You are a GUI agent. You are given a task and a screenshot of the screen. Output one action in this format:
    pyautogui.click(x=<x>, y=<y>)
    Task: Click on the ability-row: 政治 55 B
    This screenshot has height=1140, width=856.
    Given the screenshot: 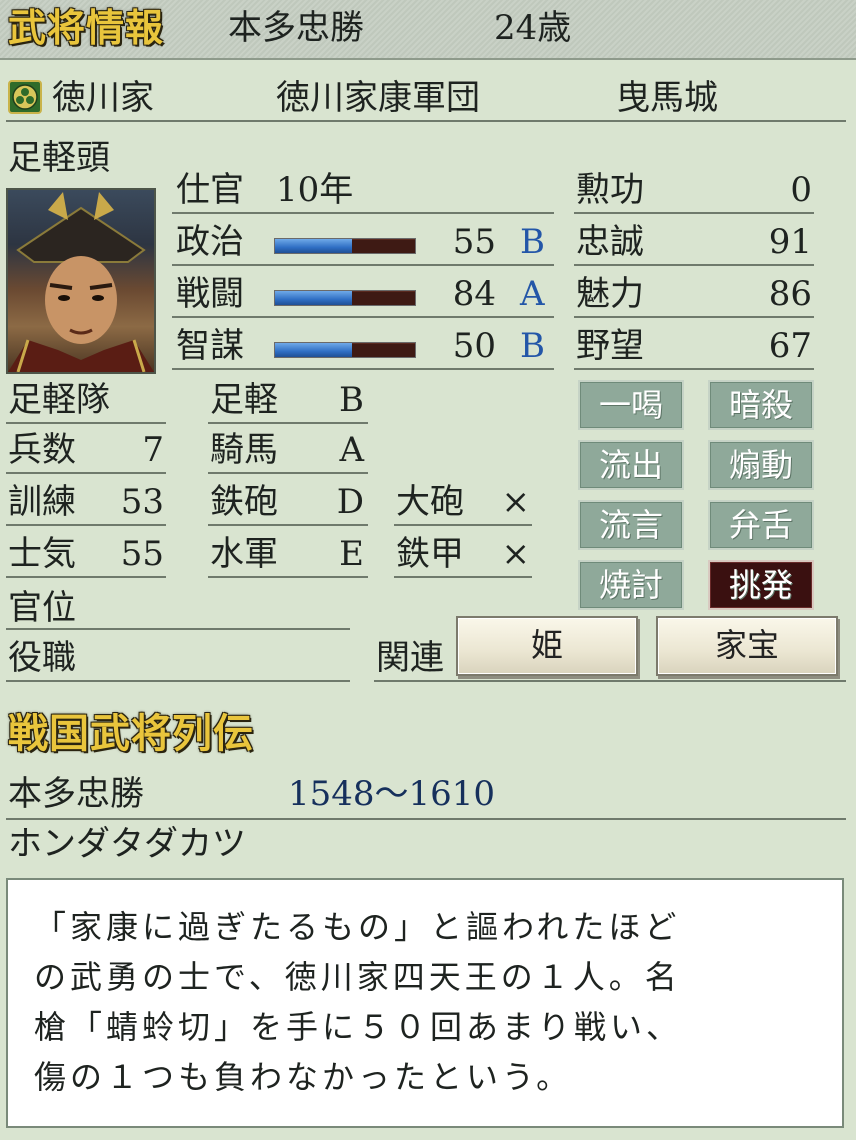 What is the action you would take?
    pyautogui.click(x=363, y=247)
    